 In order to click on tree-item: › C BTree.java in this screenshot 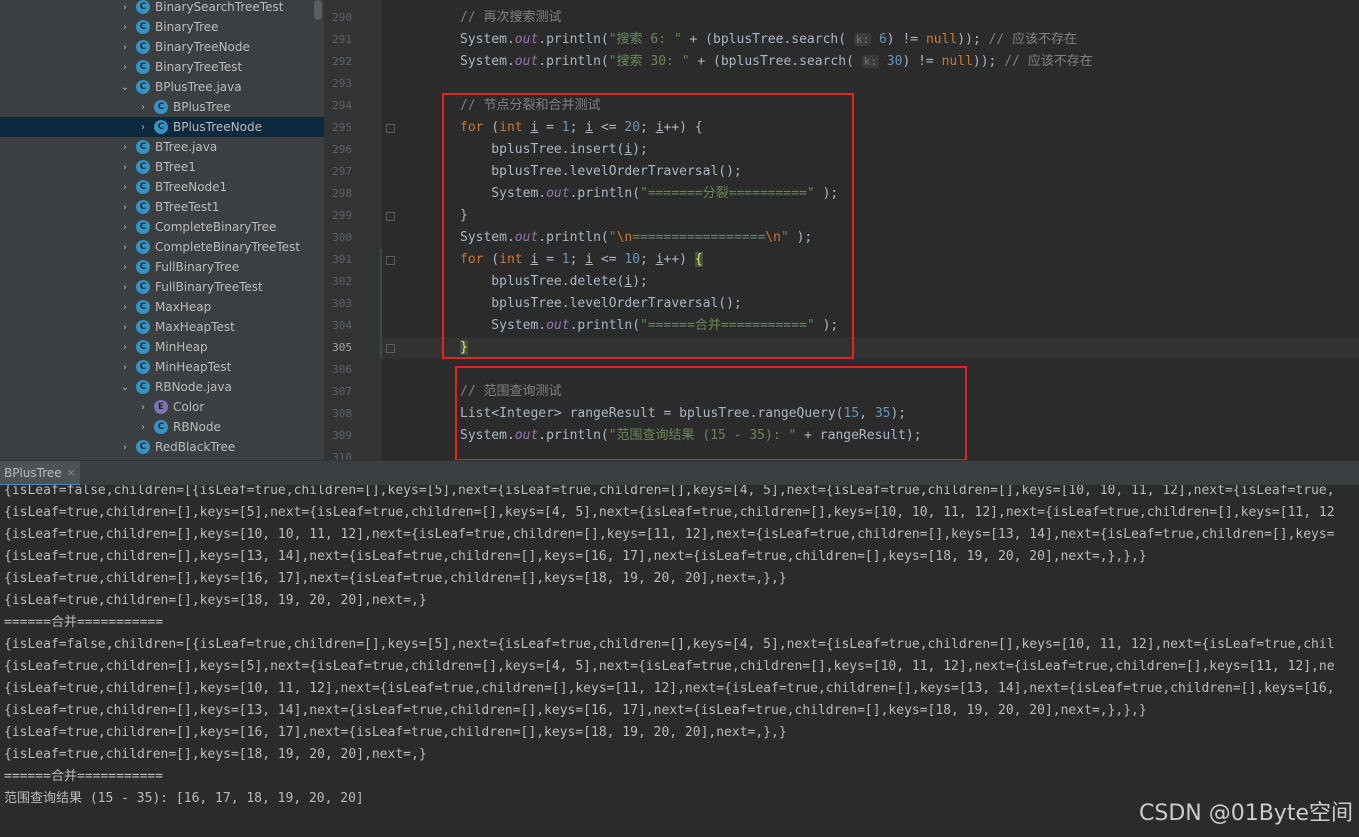, I will do `click(162, 147)`.